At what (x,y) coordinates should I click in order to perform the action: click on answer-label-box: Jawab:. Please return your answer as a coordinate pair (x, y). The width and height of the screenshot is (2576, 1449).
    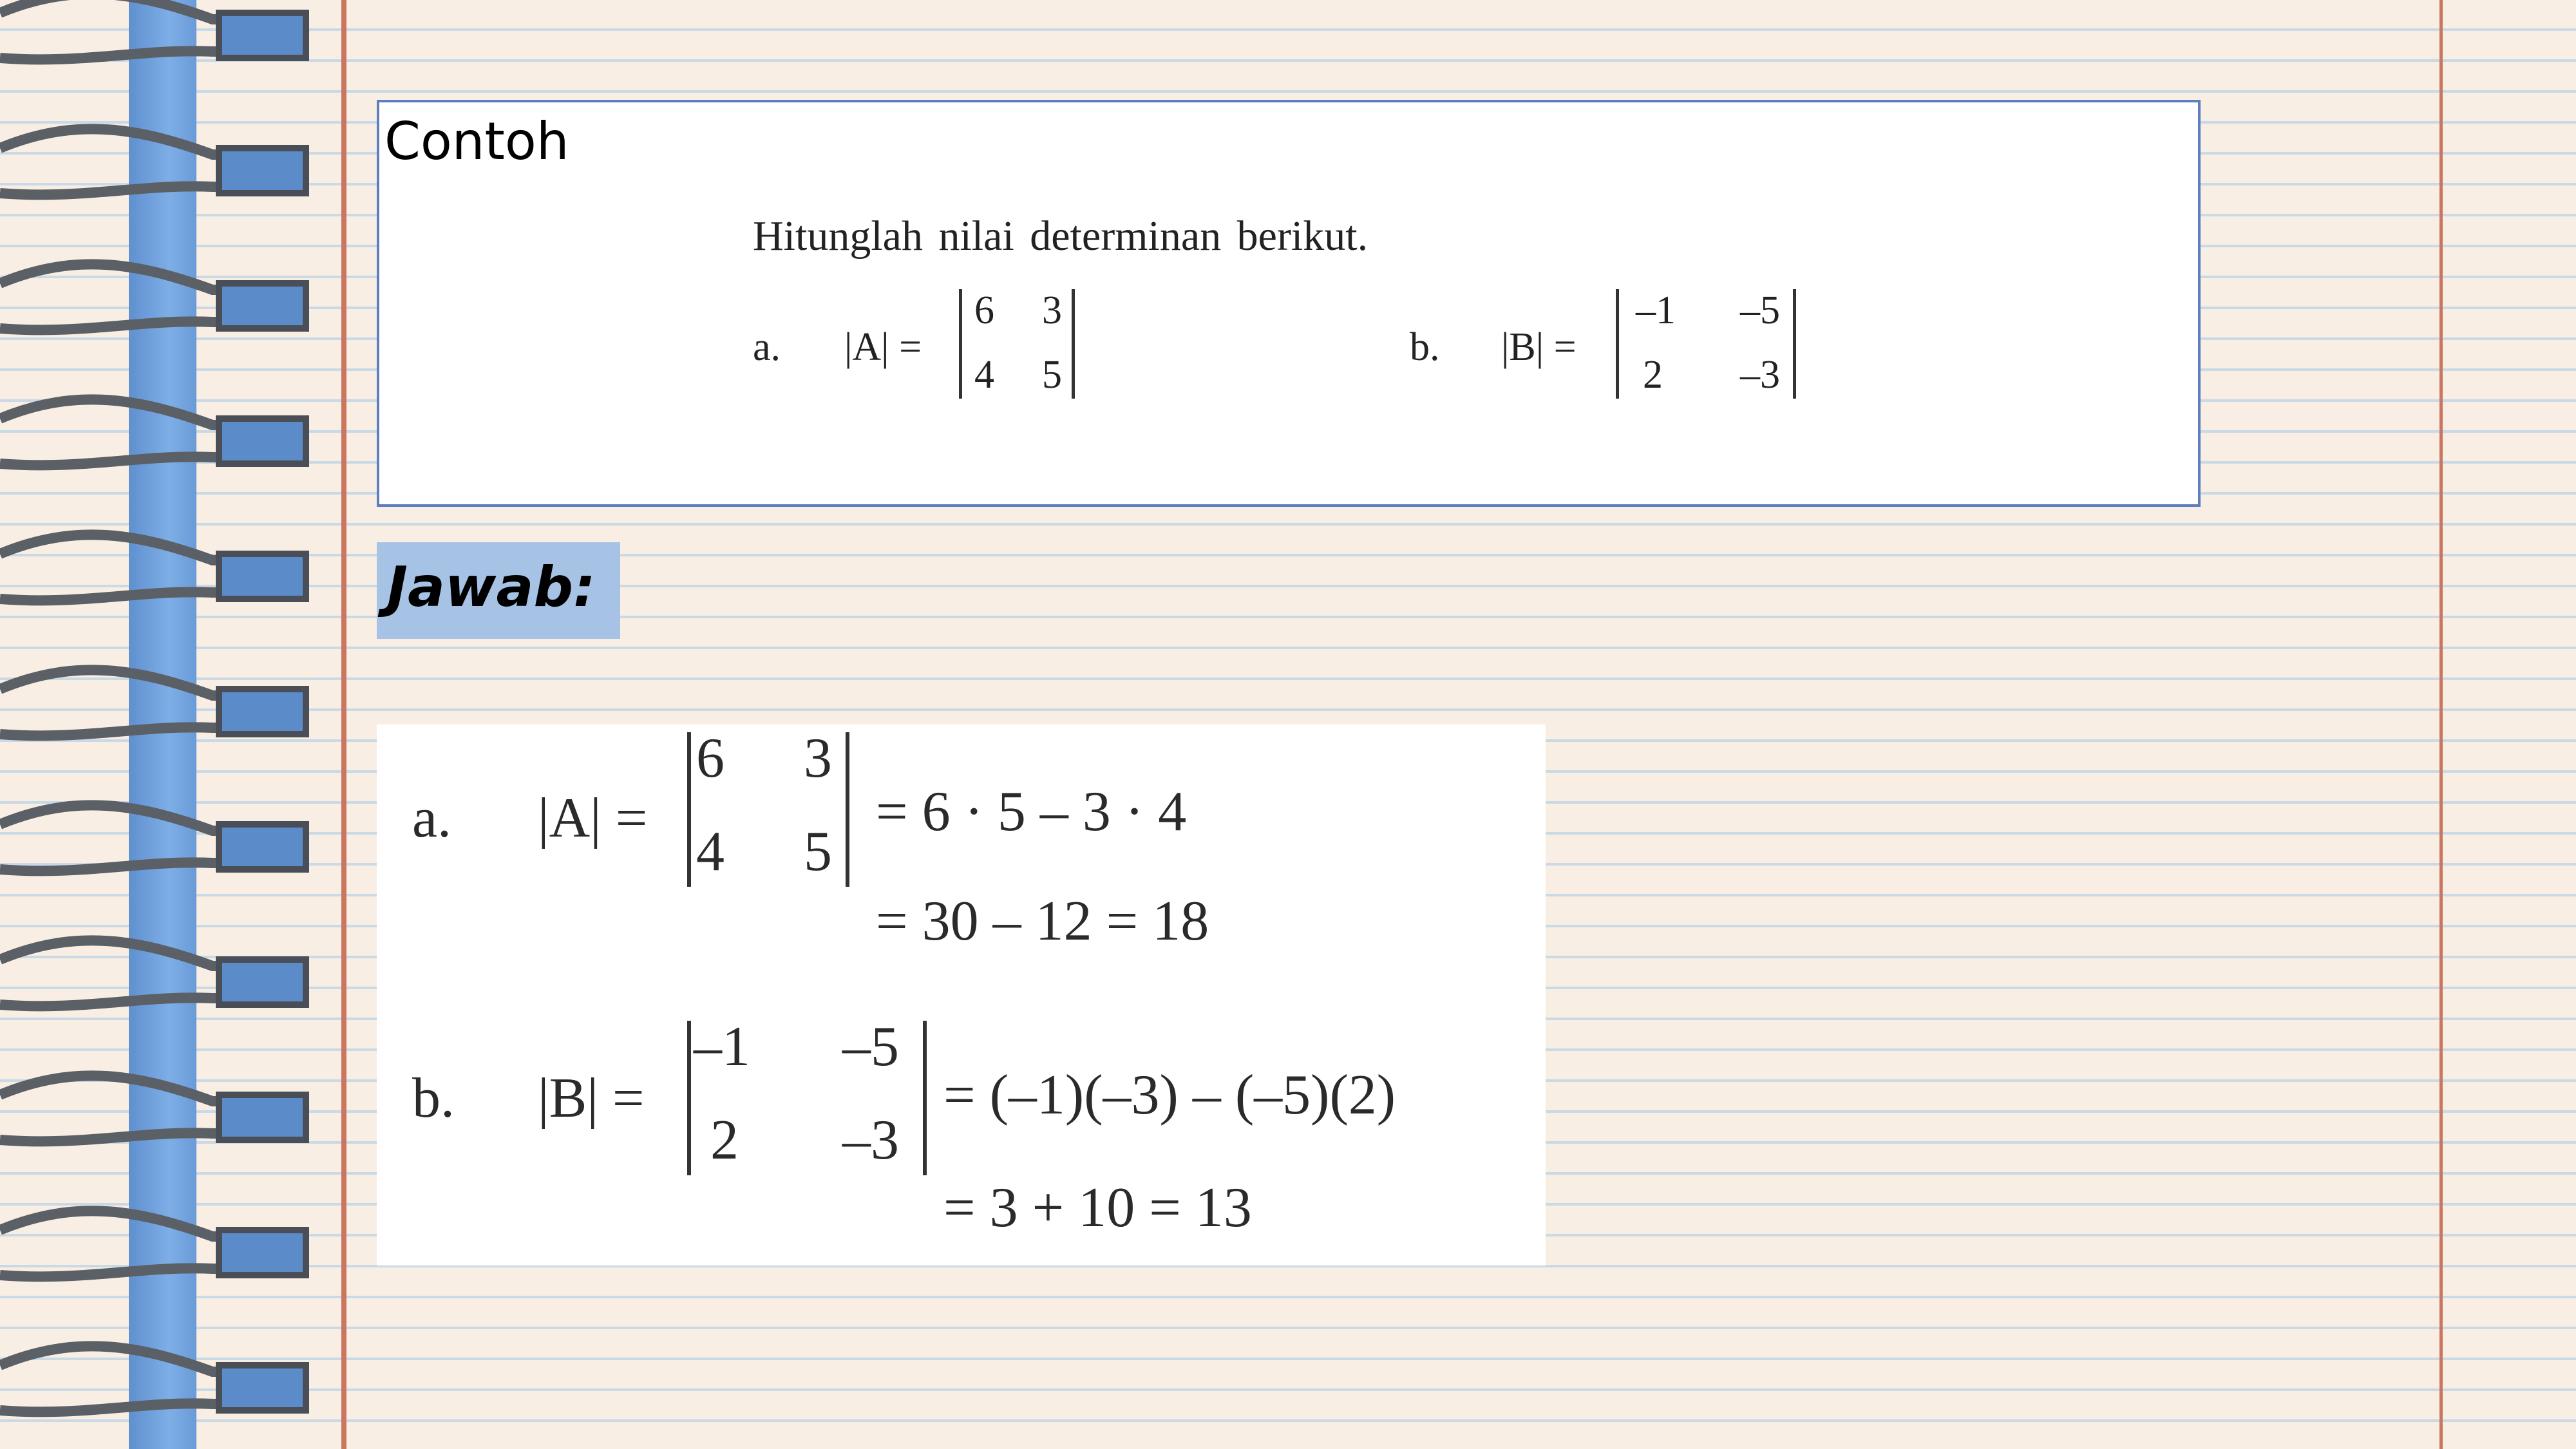
    Looking at the image, I should click on (498, 590).